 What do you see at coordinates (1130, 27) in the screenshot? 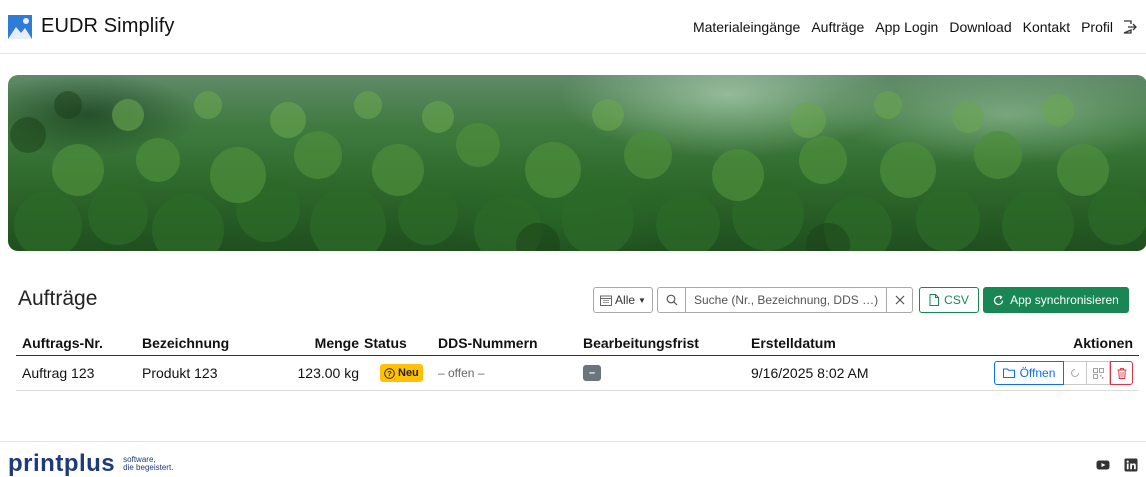
I see `logout-icon` at bounding box center [1130, 27].